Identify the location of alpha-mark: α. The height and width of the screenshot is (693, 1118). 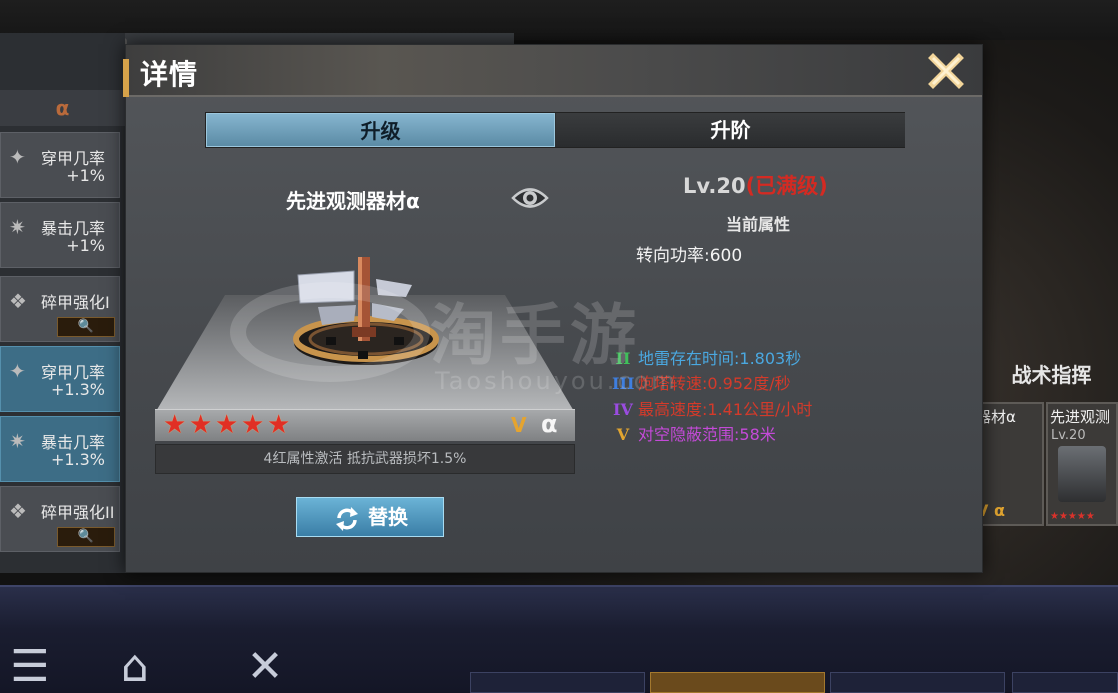
(549, 424).